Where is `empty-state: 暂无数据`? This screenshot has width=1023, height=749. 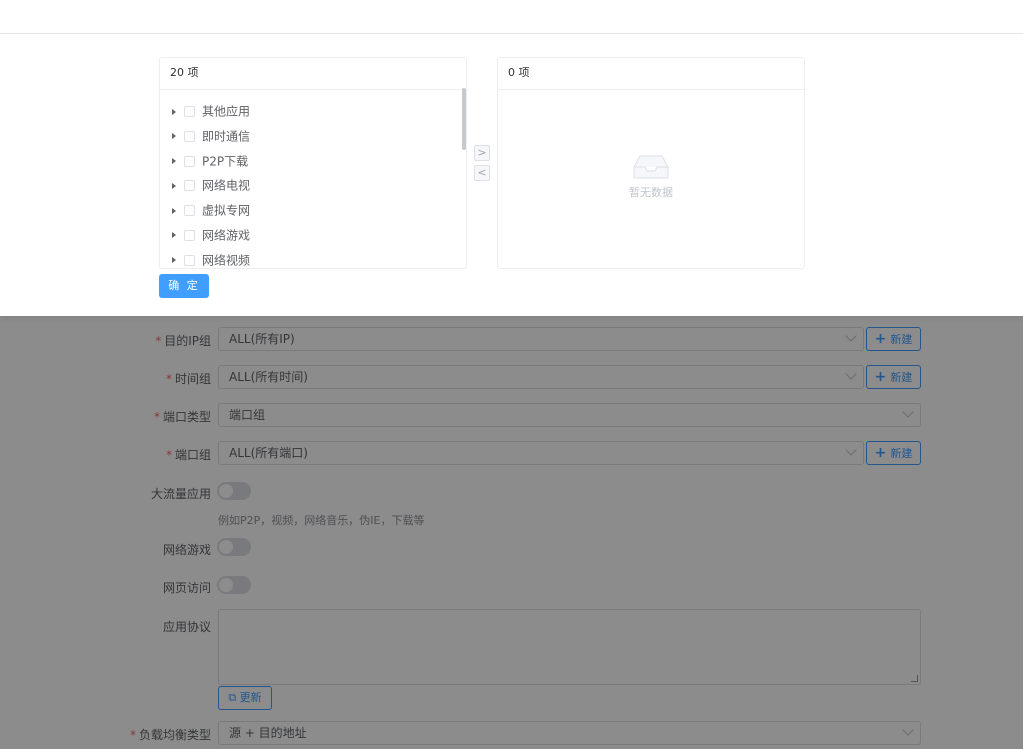
empty-state: 暂无数据 is located at coordinates (651, 177).